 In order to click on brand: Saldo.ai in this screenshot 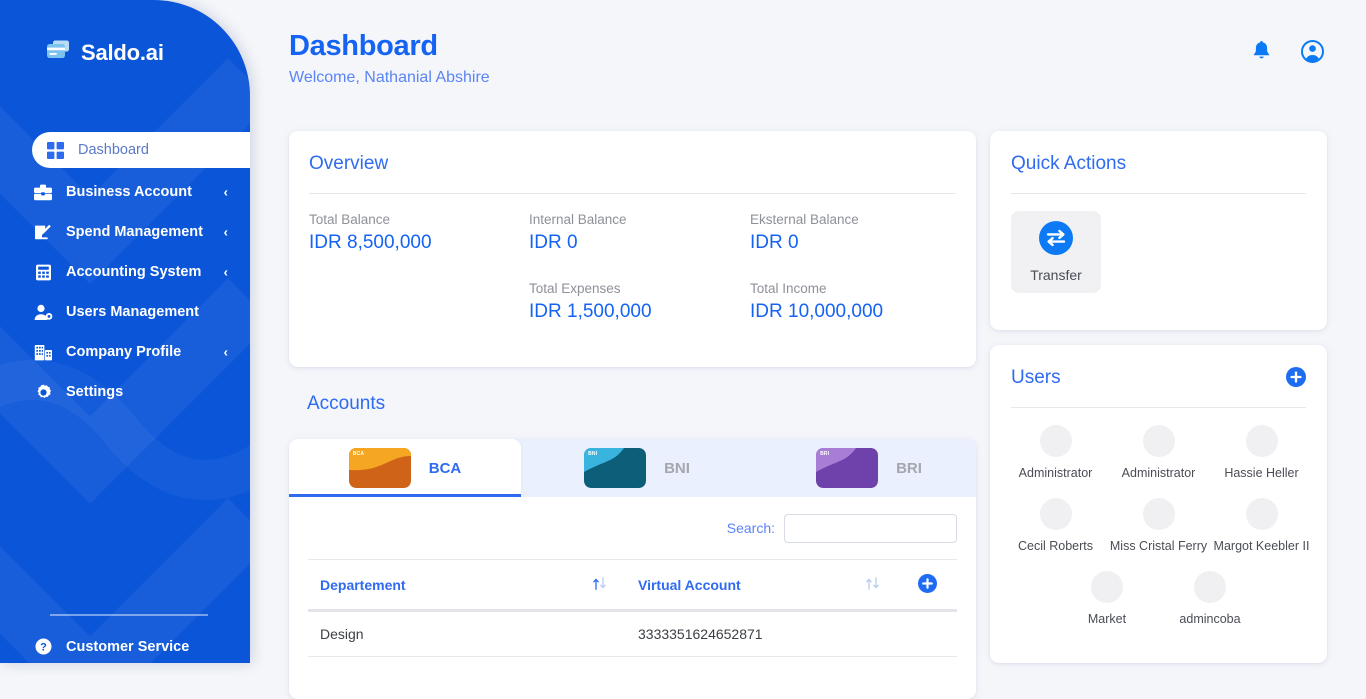, I will do `click(104, 52)`.